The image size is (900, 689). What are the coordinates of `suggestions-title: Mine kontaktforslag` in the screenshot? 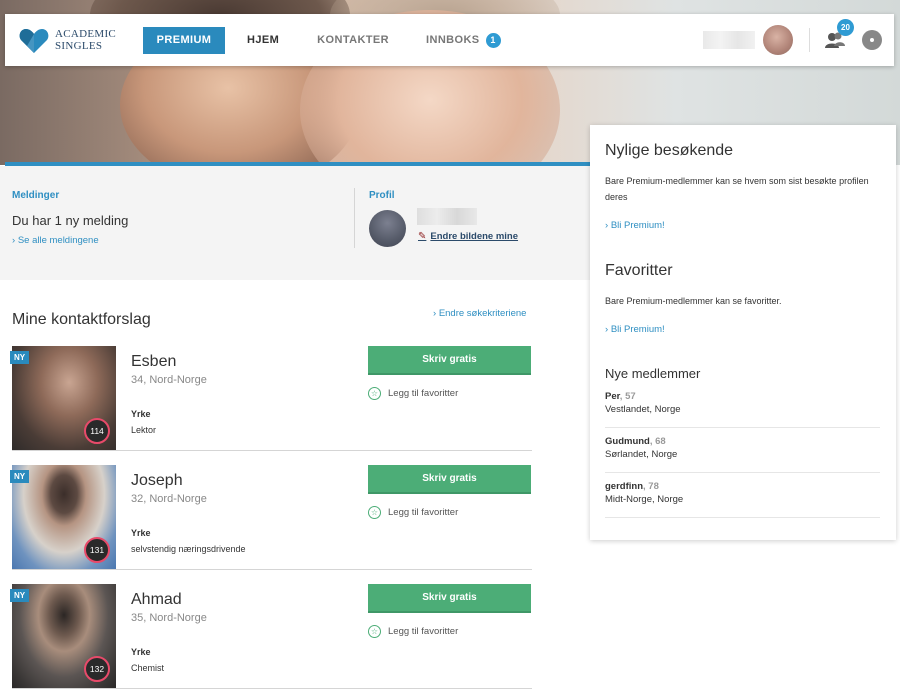 It's located at (81, 319).